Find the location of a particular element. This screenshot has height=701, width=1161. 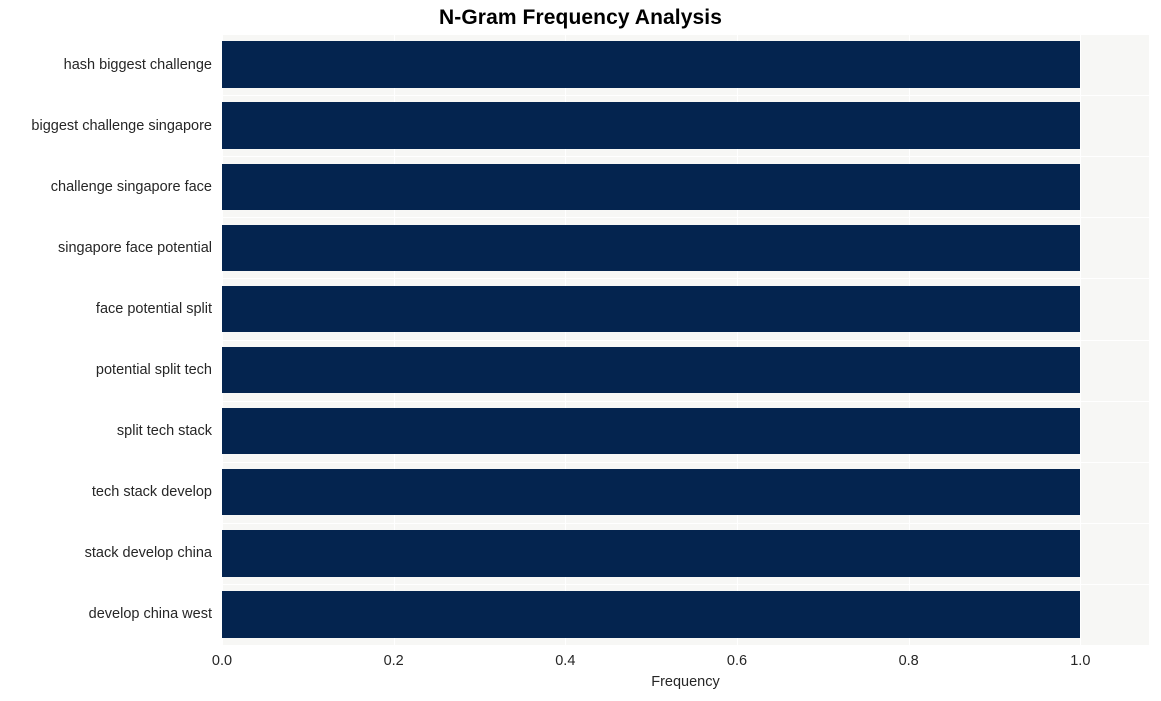

x-axis-tick-label: 0.6 is located at coordinates (737, 661).